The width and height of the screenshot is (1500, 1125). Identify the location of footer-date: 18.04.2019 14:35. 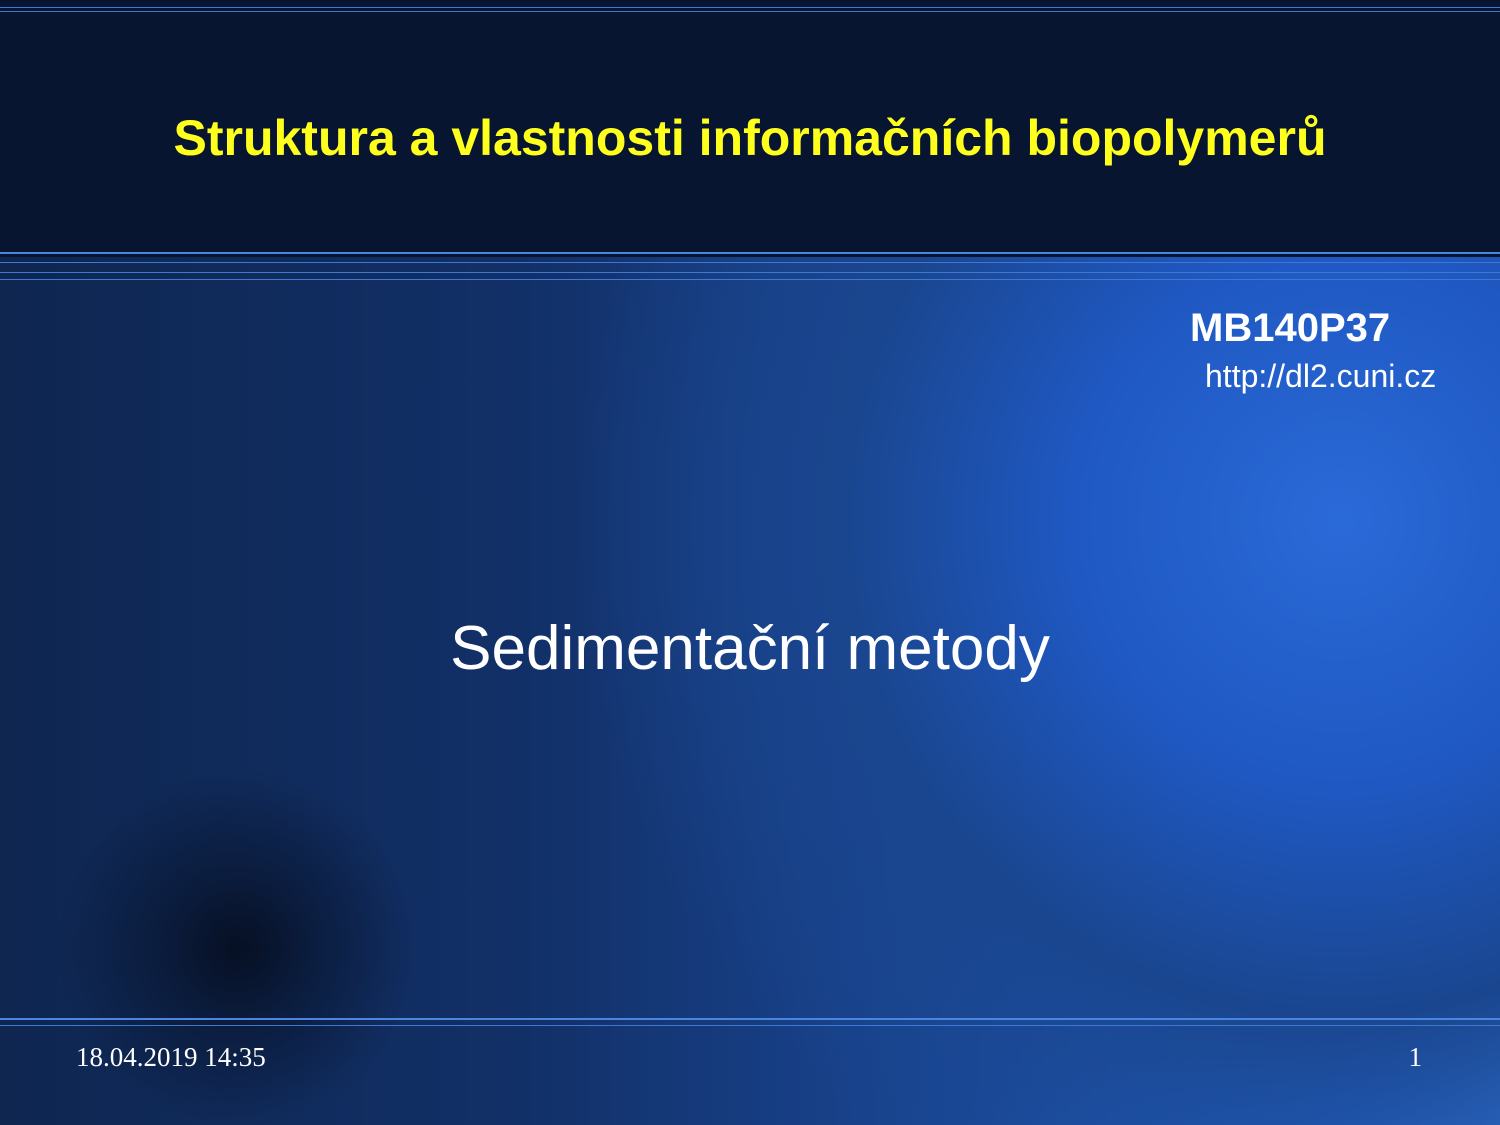
(171, 1057).